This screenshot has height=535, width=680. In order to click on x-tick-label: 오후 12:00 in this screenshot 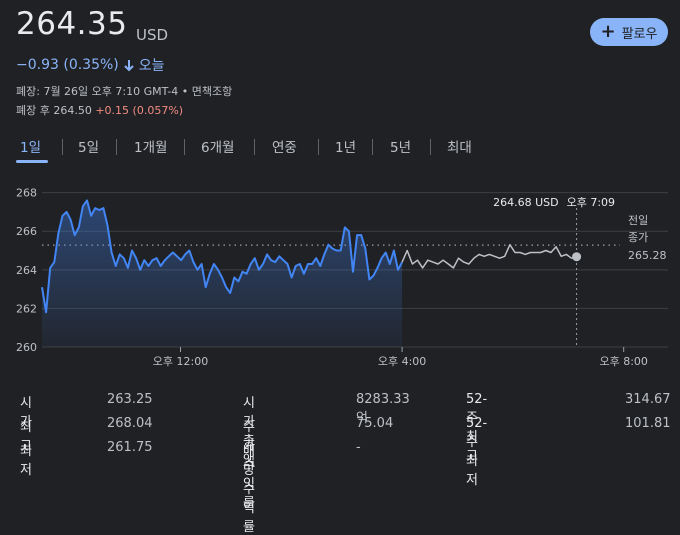, I will do `click(180, 361)`.